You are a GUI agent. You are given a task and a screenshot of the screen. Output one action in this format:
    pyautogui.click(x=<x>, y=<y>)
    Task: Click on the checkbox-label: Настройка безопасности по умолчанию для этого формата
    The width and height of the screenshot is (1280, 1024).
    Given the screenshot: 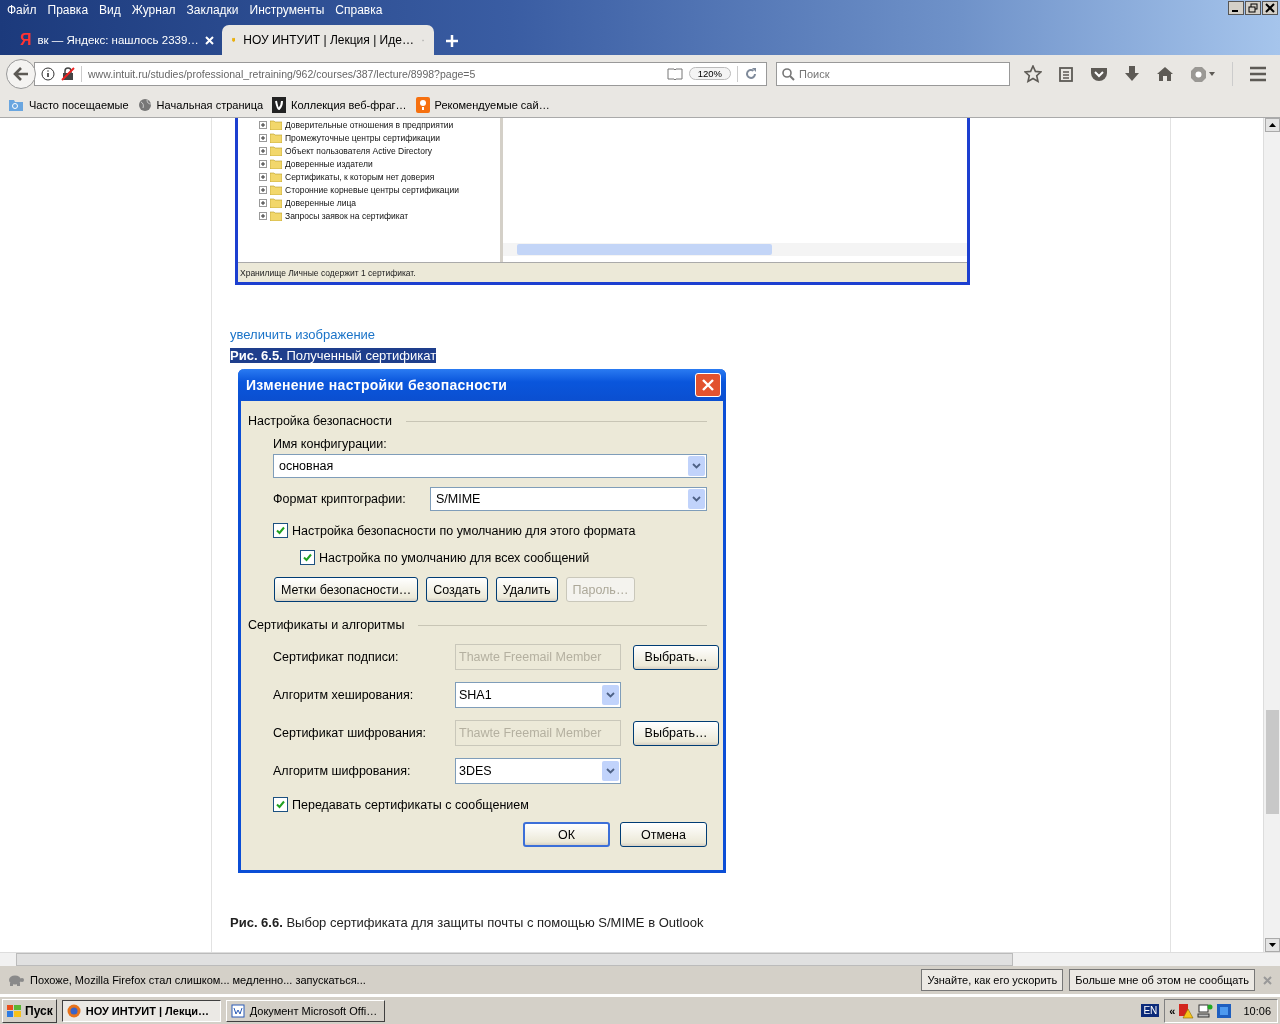 What is the action you would take?
    pyautogui.click(x=464, y=530)
    